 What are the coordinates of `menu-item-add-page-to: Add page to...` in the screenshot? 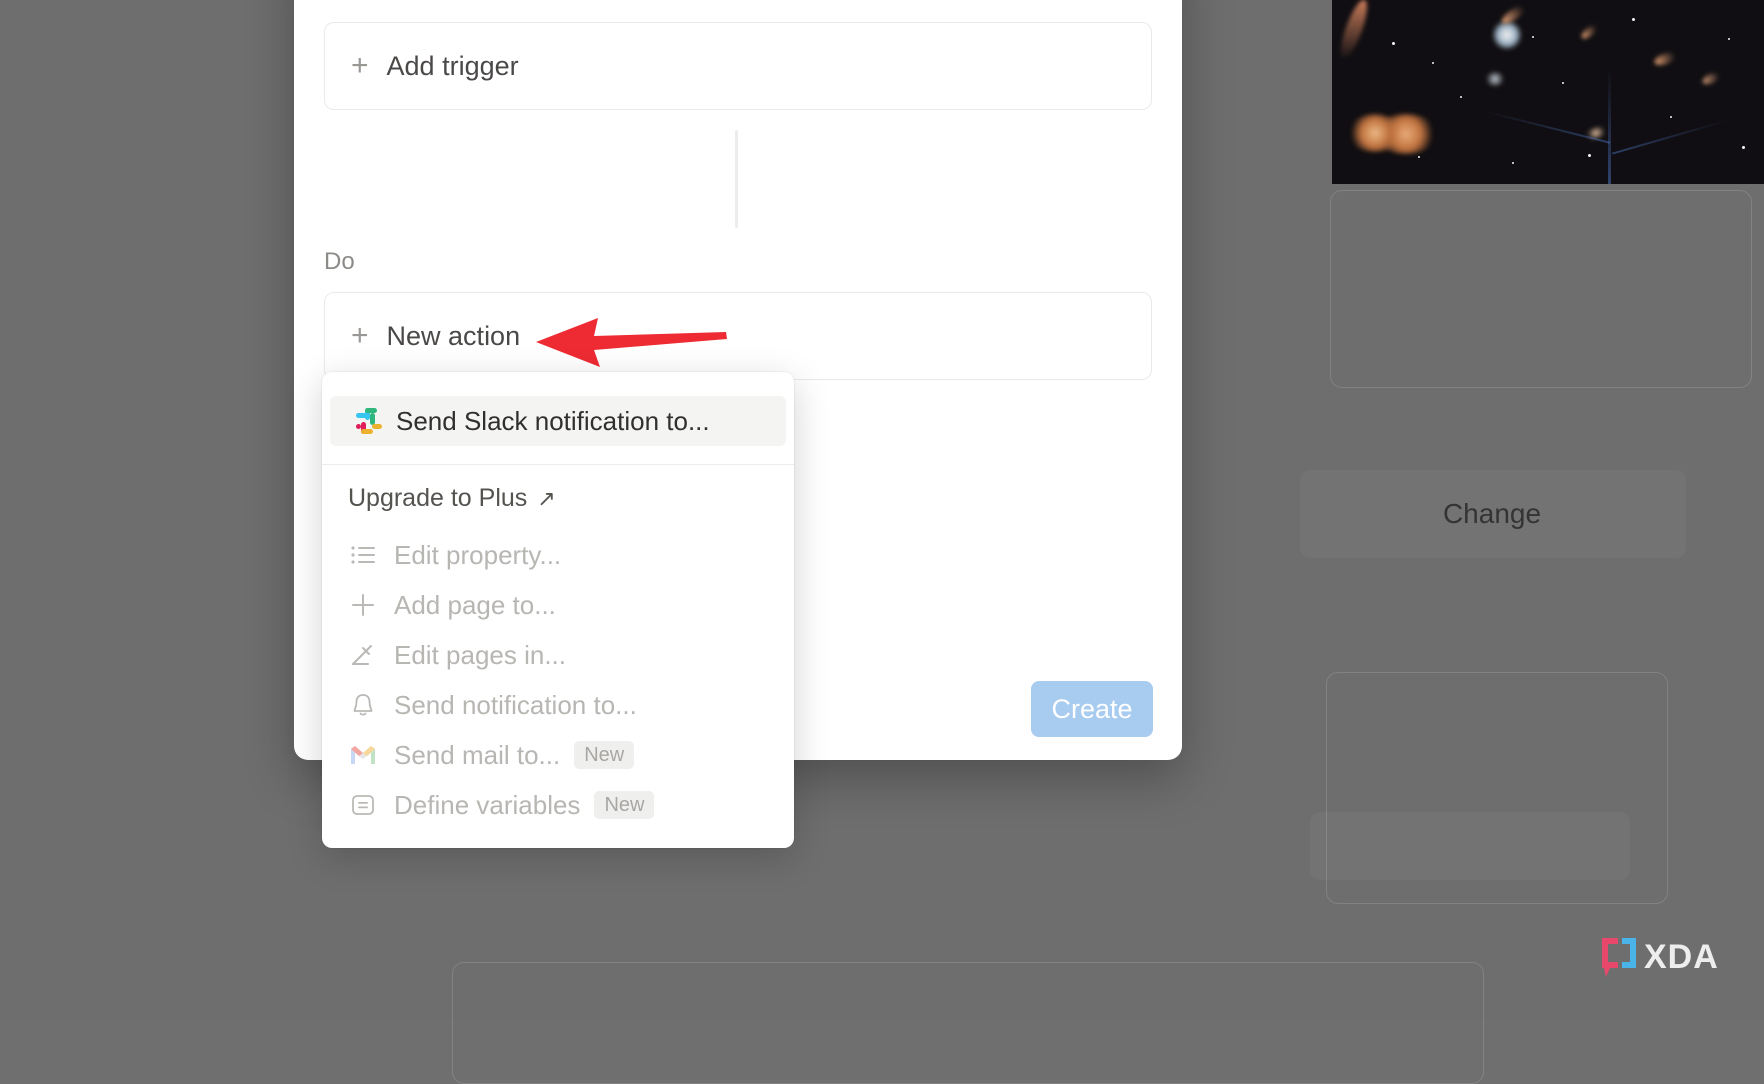 It's located at (558, 605).